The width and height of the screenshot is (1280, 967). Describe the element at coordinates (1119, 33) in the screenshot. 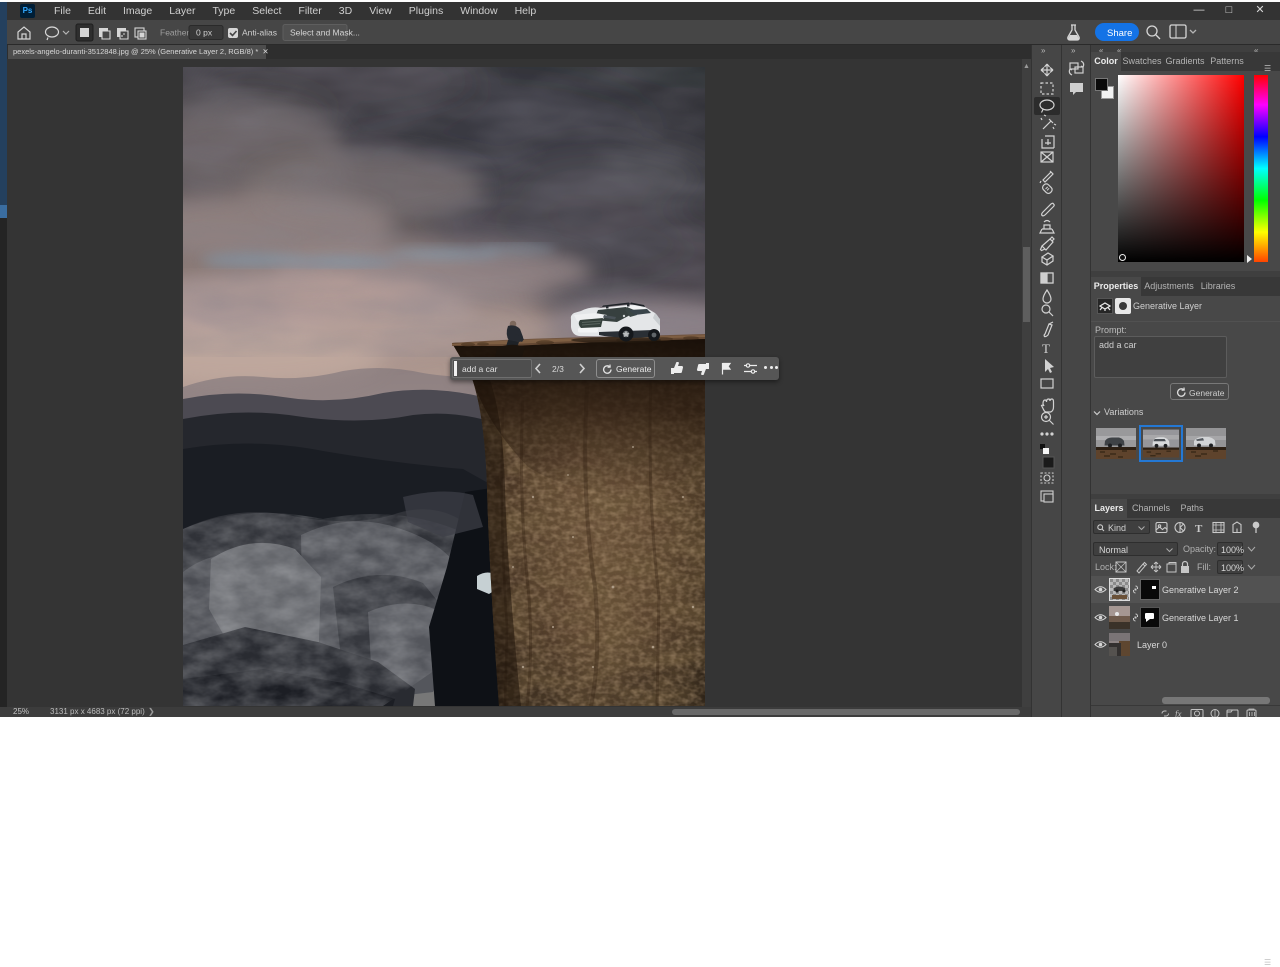

I see `svg-text: Share` at that location.